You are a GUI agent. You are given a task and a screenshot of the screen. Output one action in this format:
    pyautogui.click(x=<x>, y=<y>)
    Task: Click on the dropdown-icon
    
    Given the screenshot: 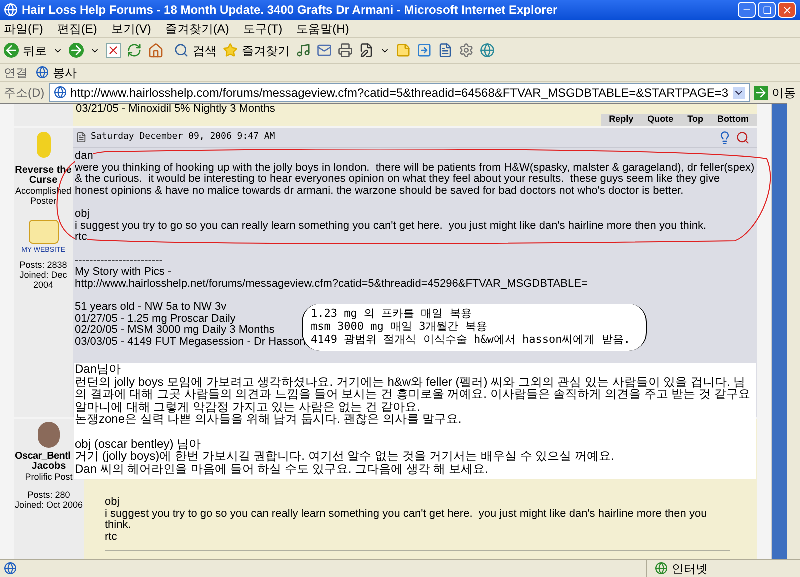 What is the action you would take?
    pyautogui.click(x=739, y=92)
    